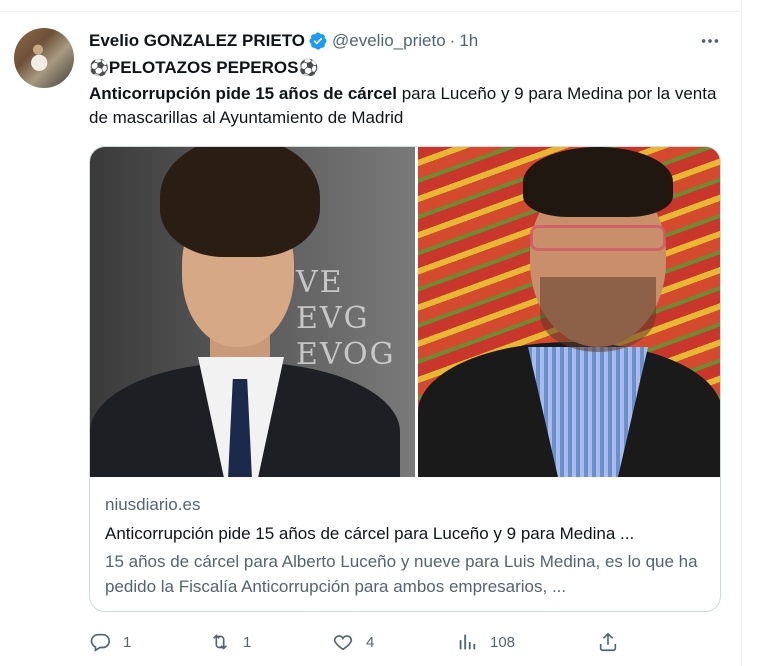 This screenshot has width=758, height=666. Describe the element at coordinates (127, 642) in the screenshot. I see `reply-count: 1` at that location.